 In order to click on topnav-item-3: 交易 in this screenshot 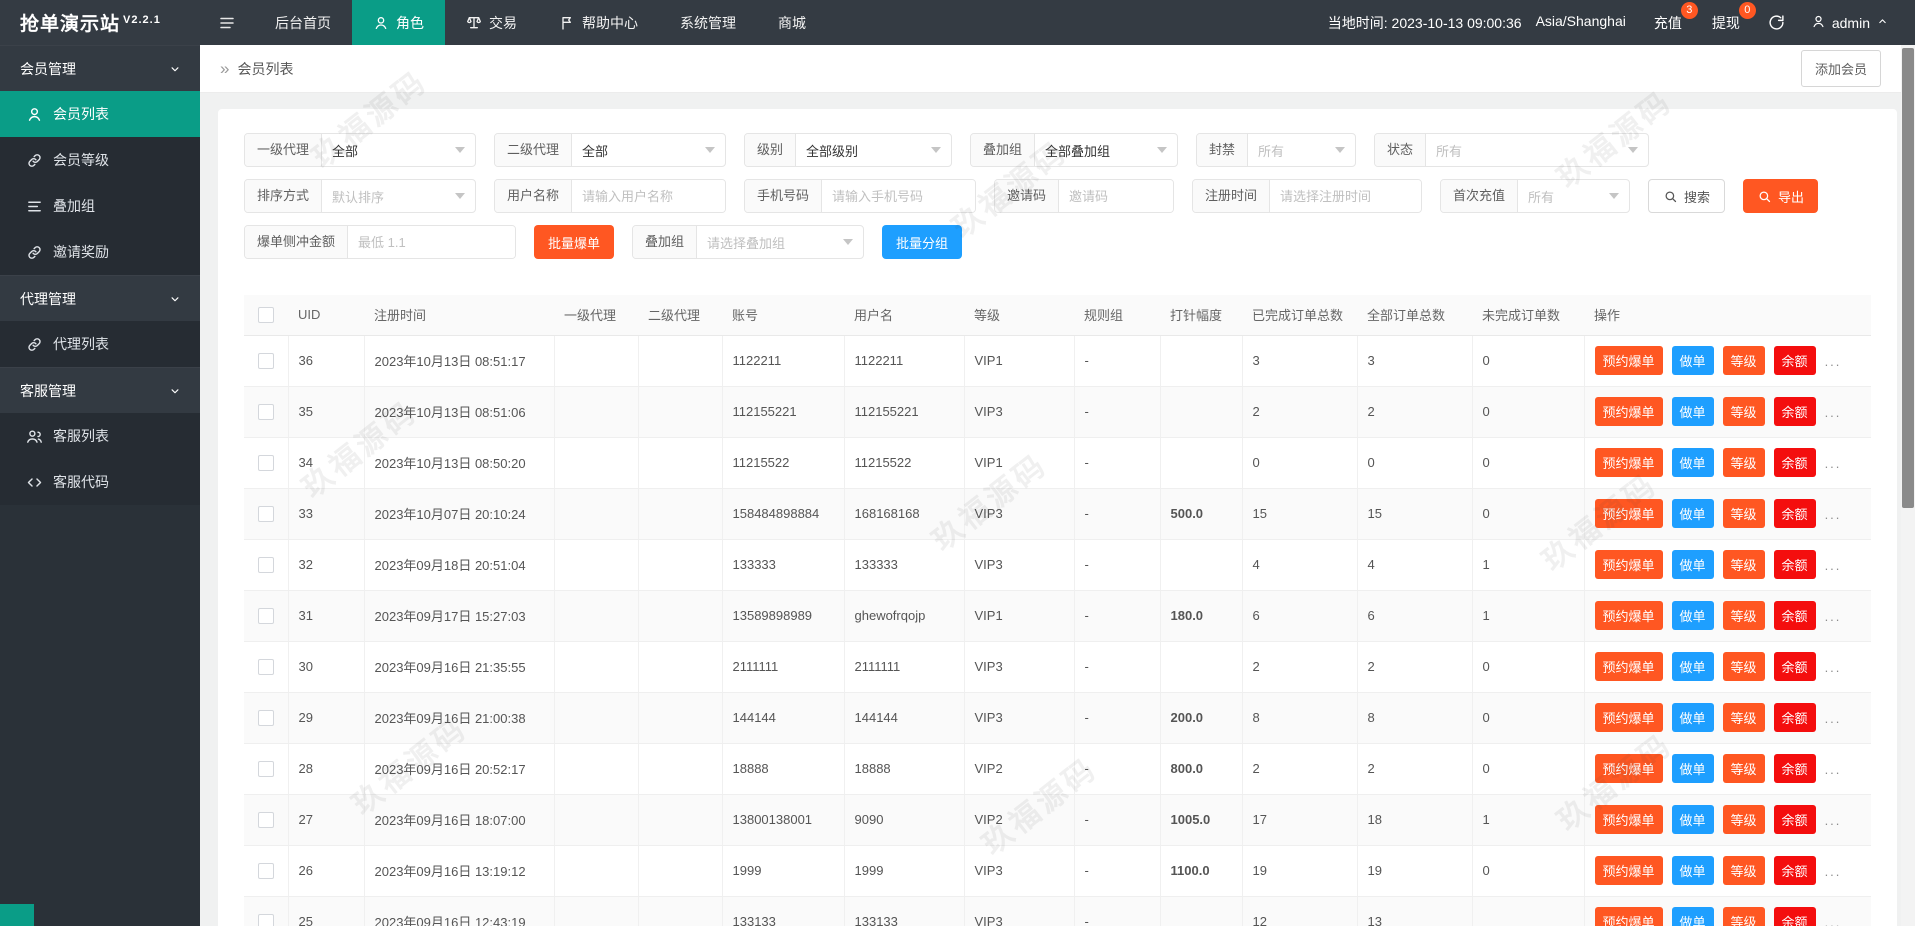, I will do `click(491, 22)`.